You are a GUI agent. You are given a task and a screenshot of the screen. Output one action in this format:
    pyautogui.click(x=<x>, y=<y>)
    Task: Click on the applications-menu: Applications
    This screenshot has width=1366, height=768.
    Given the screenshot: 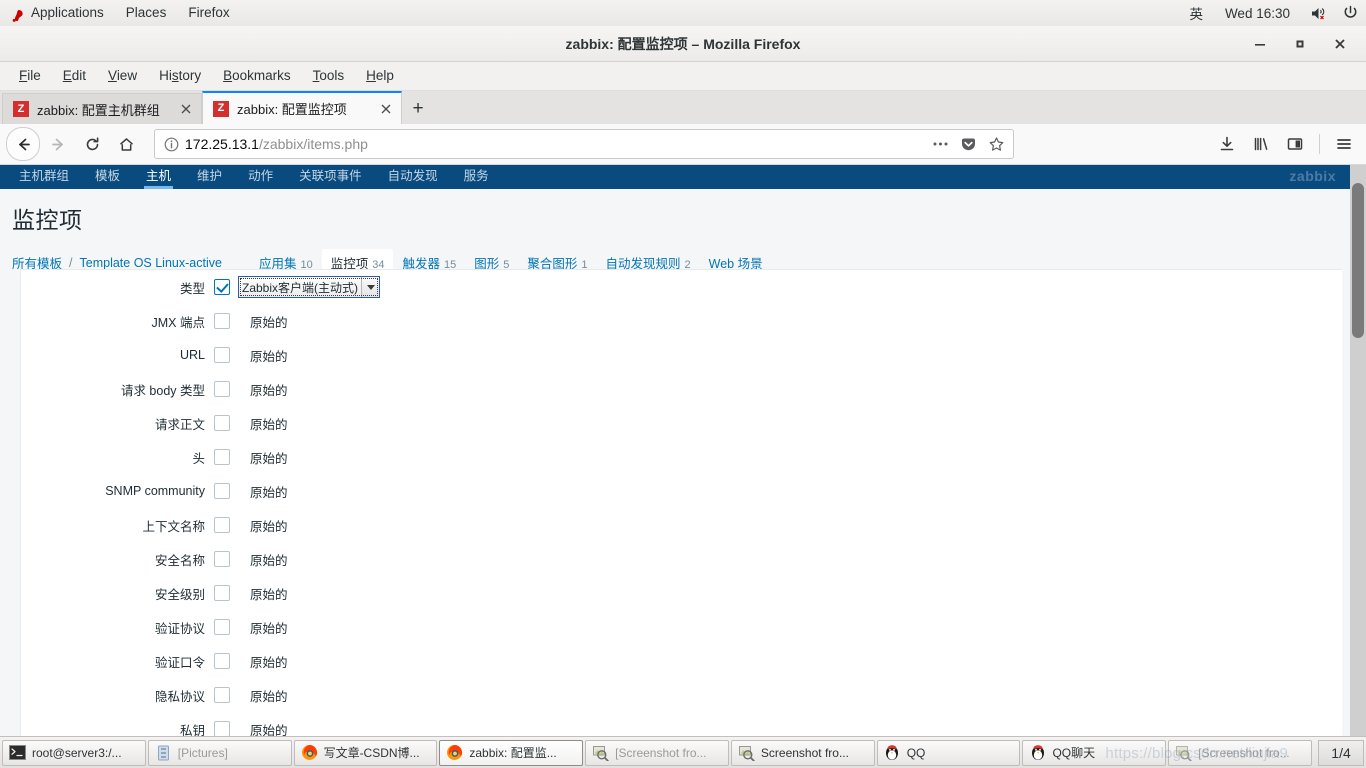 What is the action you would take?
    pyautogui.click(x=57, y=13)
    